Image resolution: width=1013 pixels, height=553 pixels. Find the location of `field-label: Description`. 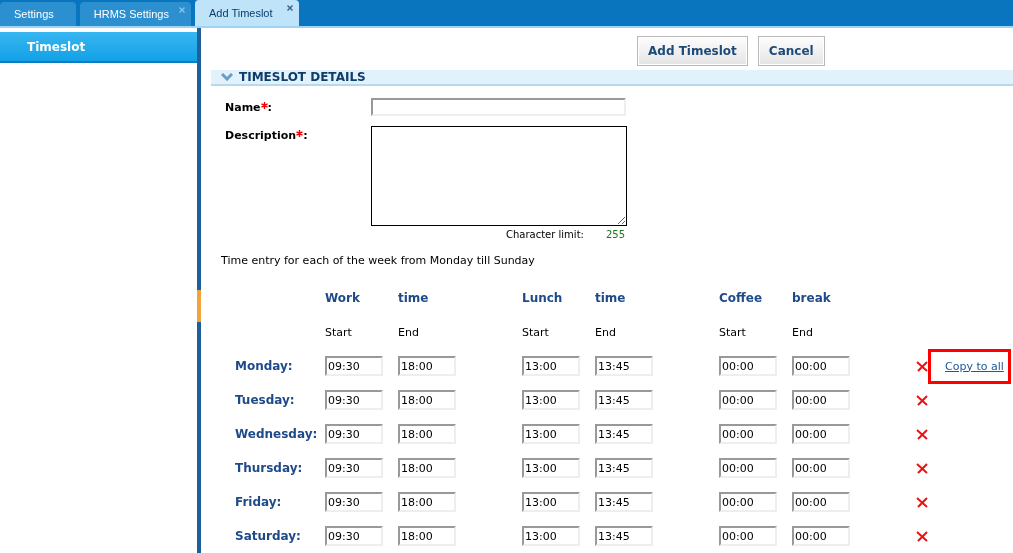

field-label: Description is located at coordinates (261, 135).